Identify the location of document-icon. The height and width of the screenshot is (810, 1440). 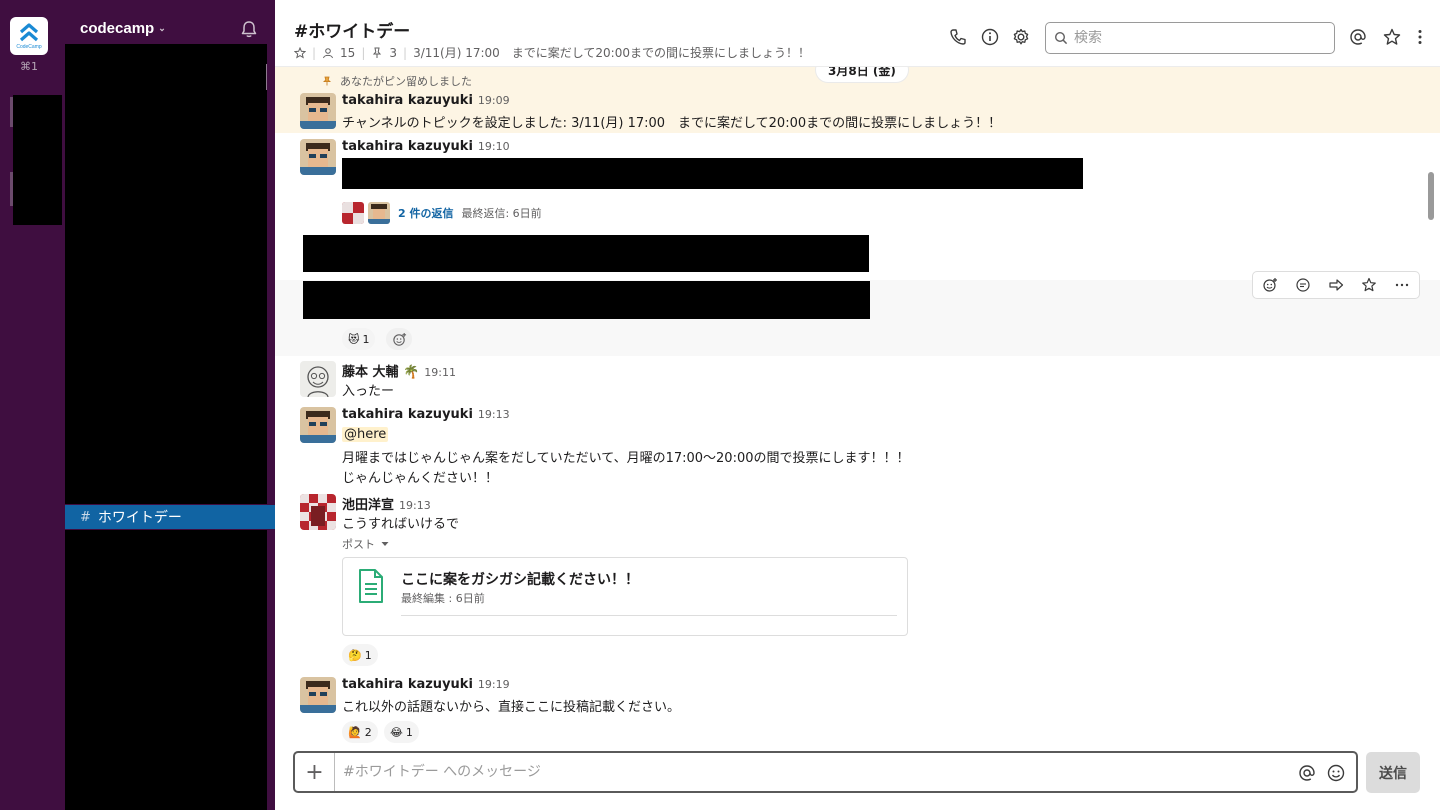
(371, 586).